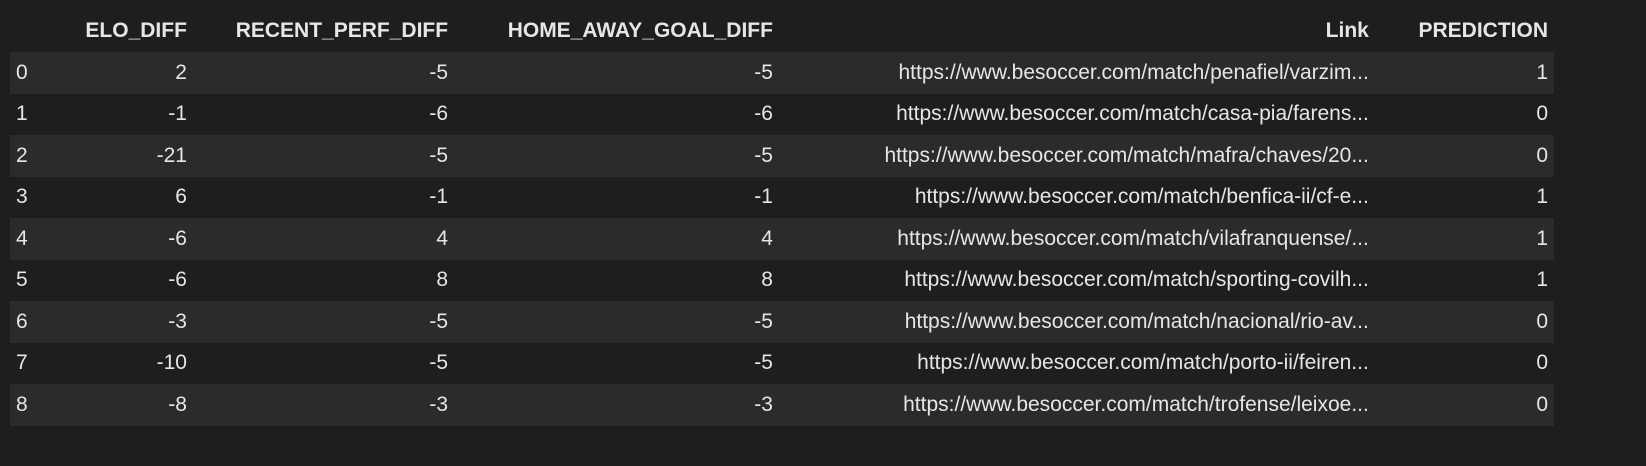  Describe the element at coordinates (34, 280) in the screenshot. I see `row-index: 5` at that location.